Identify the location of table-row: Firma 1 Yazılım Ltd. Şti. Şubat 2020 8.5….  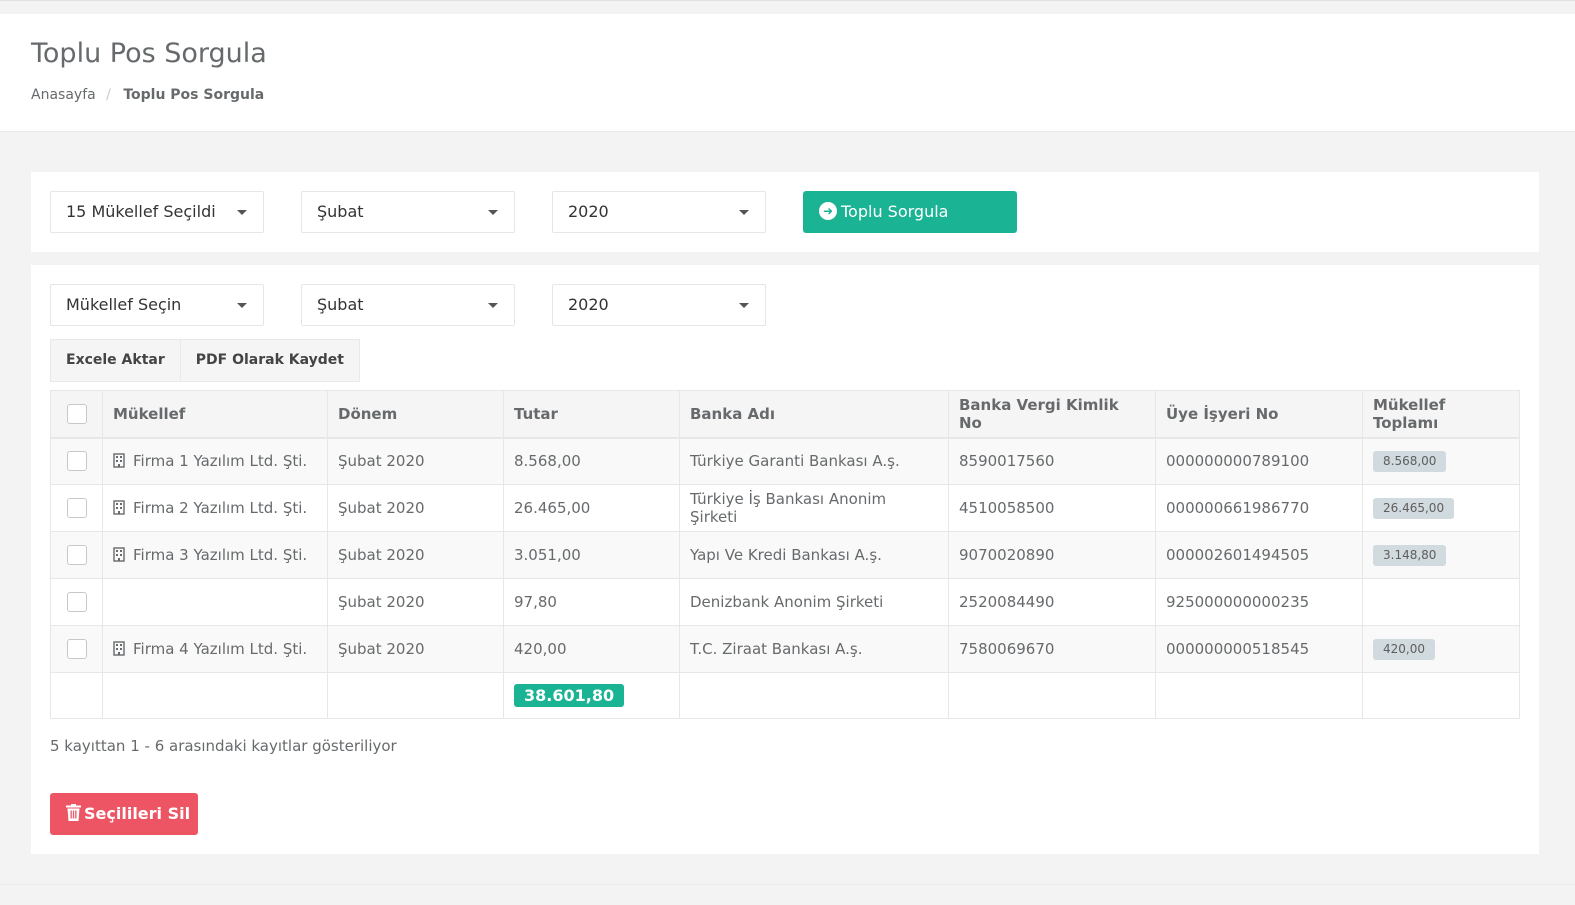
(785, 461).